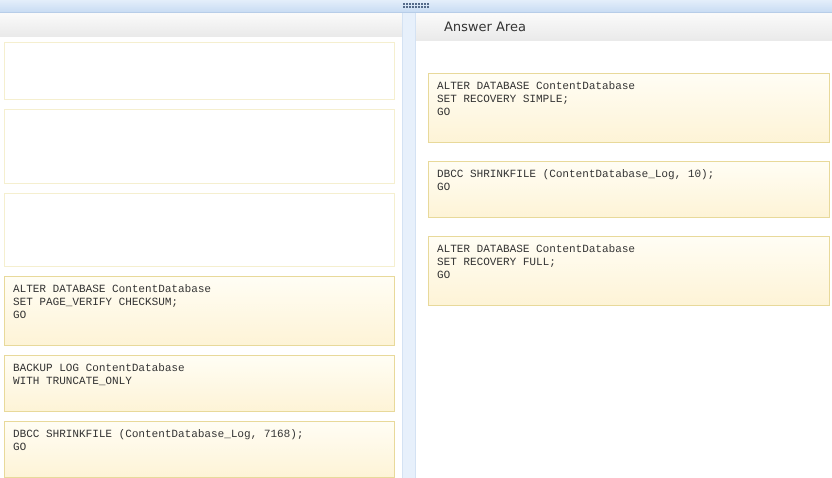  I want to click on splitter-bar, so click(416, 6).